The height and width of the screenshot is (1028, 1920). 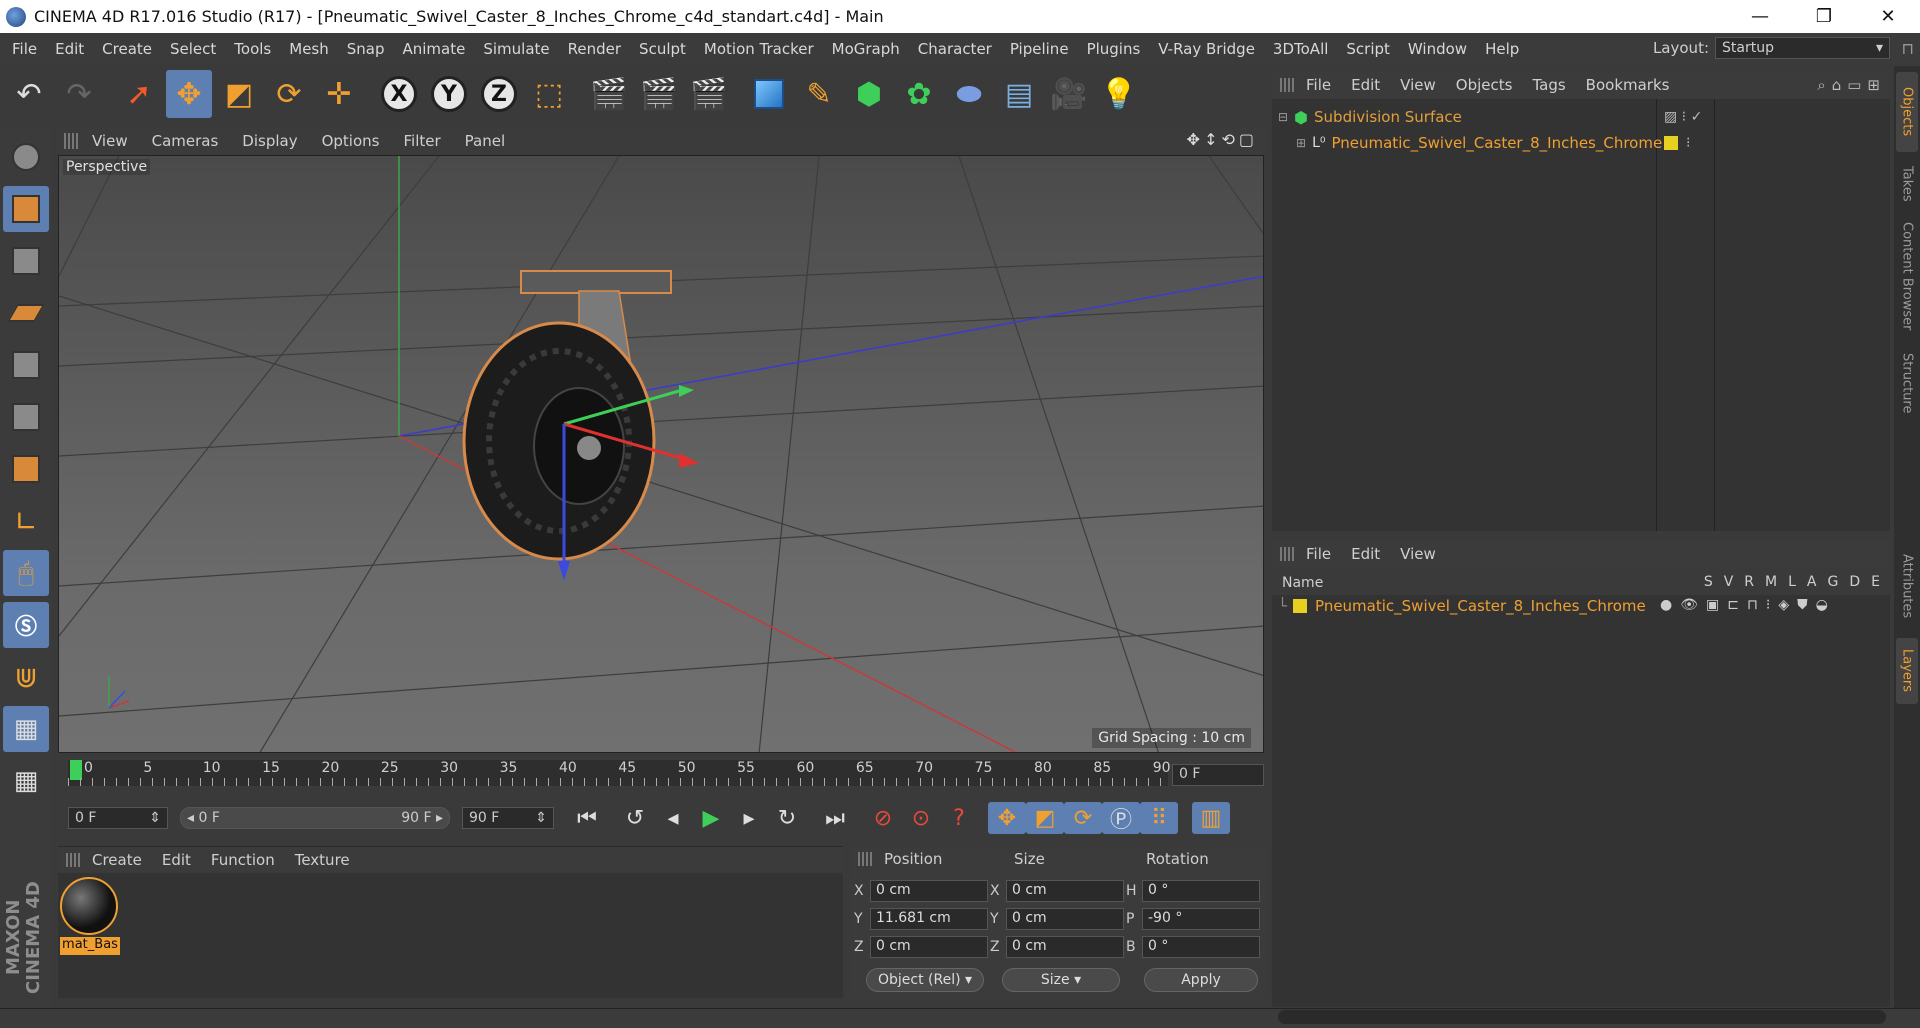 What do you see at coordinates (189, 94) in the screenshot?
I see `move-tool-button: ✥` at bounding box center [189, 94].